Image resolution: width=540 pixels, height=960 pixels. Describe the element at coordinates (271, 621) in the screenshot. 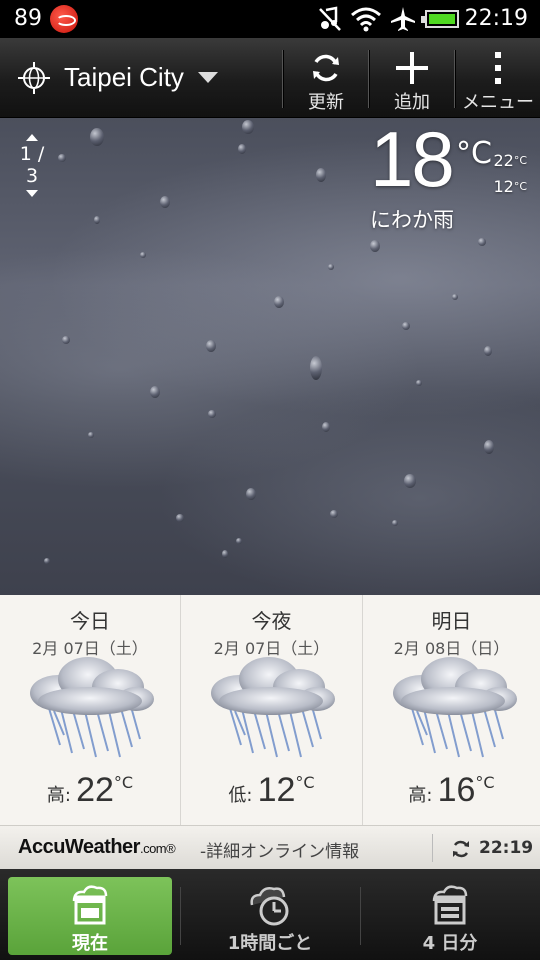

I see `forecast-title: 今夜` at that location.